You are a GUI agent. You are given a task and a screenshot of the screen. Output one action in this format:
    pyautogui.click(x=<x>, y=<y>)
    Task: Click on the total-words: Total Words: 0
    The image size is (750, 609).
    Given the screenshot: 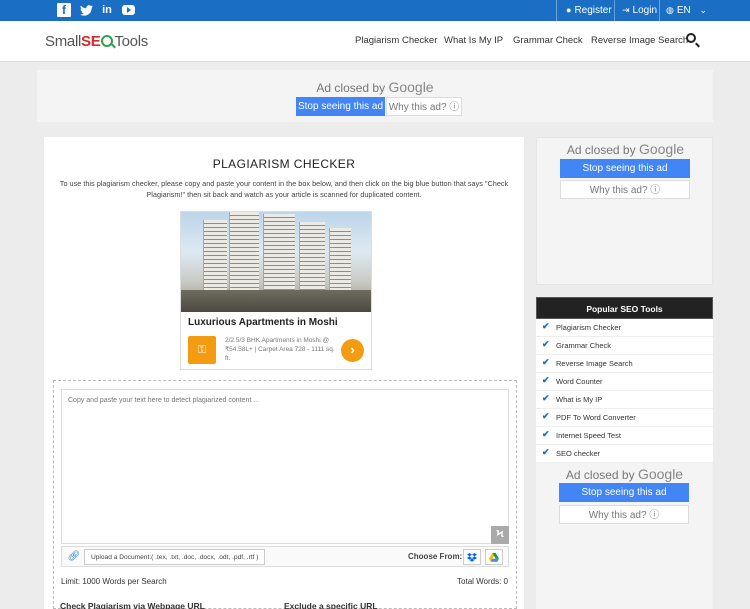 What is the action you would take?
    pyautogui.click(x=482, y=581)
    